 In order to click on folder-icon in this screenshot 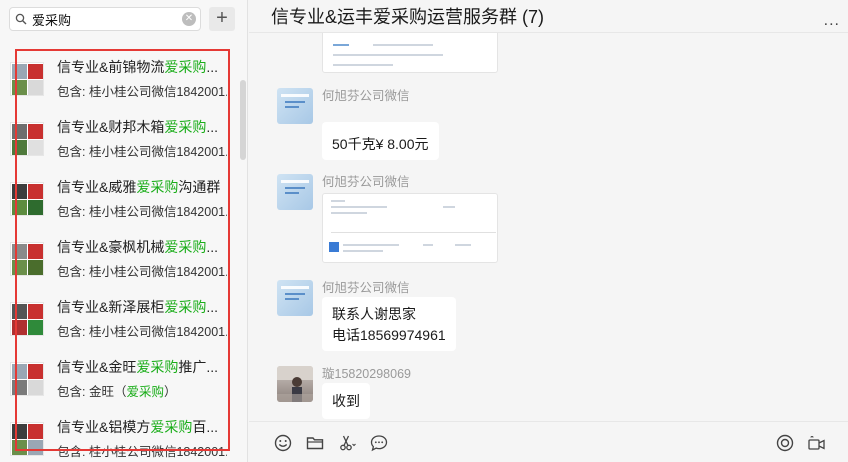, I will do `click(315, 443)`.